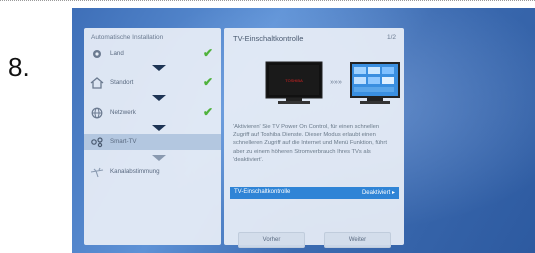  What do you see at coordinates (336, 82) in the screenshot?
I see `arrows-icon: »»»` at bounding box center [336, 82].